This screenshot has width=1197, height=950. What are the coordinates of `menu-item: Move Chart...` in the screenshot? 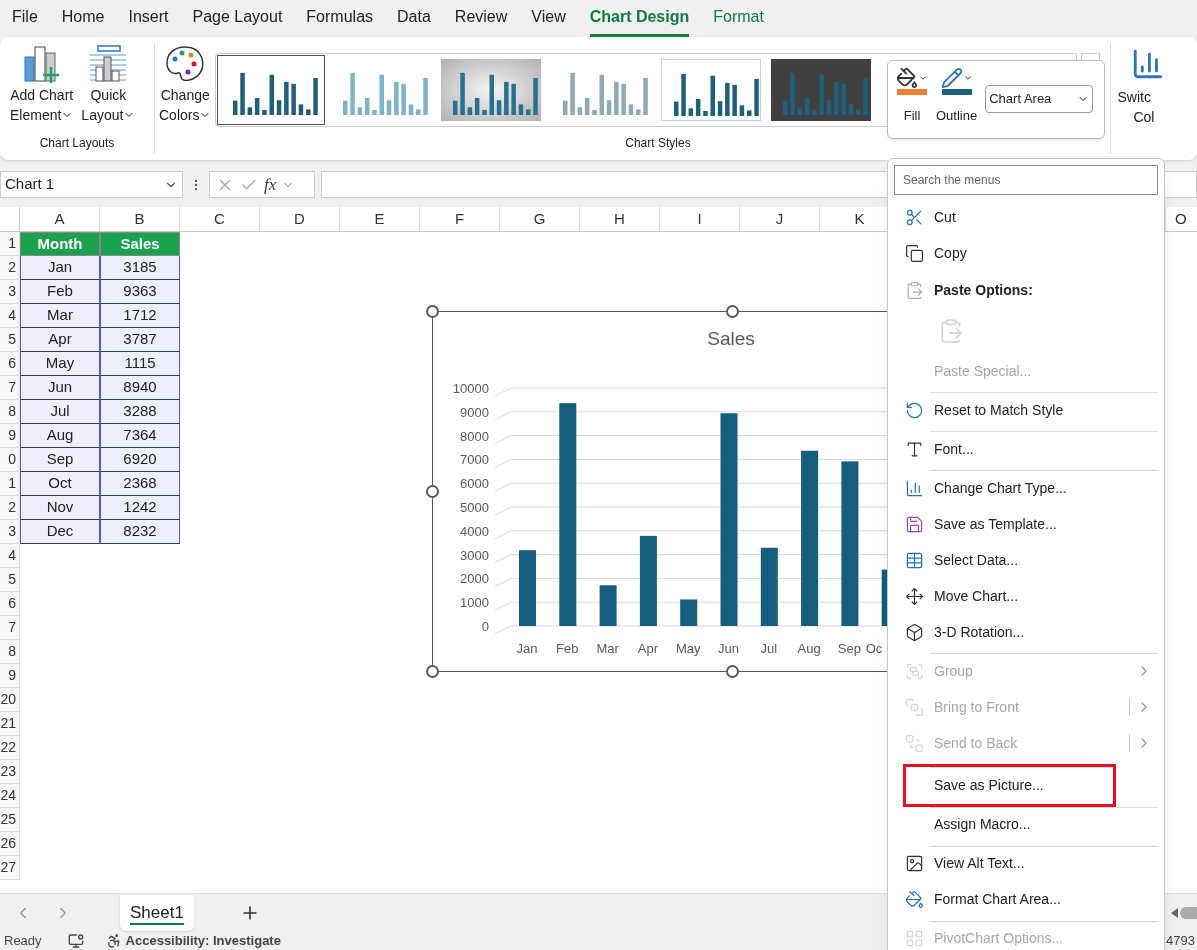 It's located at (1026, 596).